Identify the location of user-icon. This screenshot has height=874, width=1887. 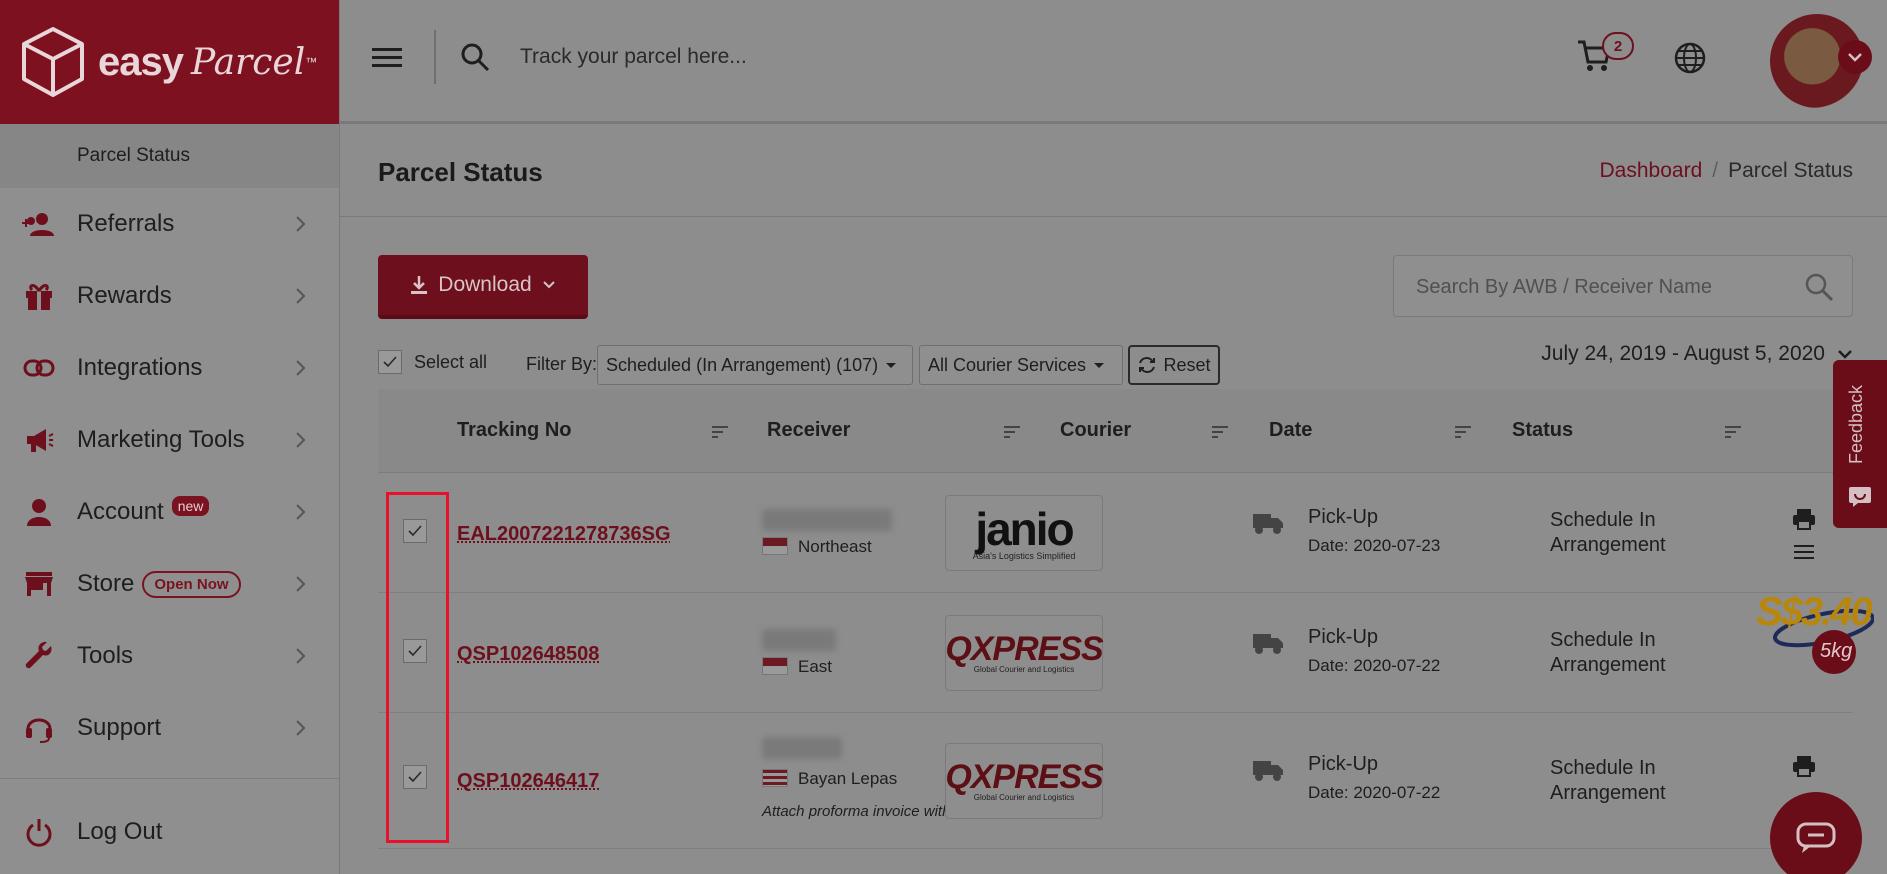
(39, 512).